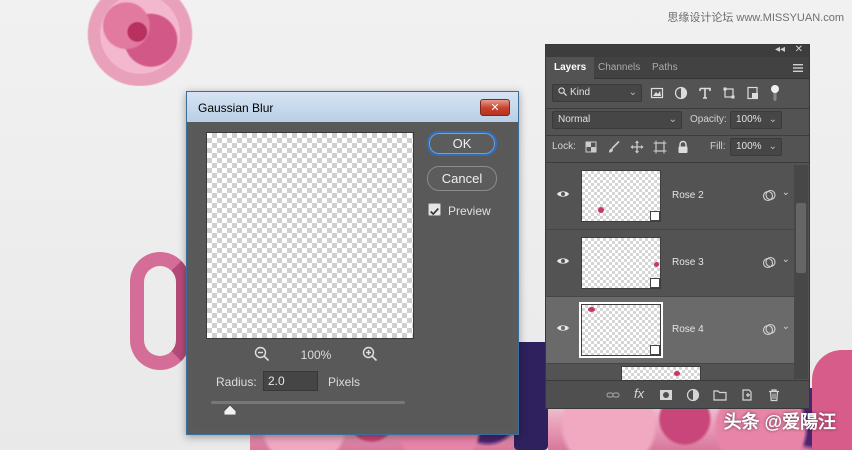 This screenshot has height=450, width=852. What do you see at coordinates (708, 119) in the screenshot?
I see `opacity-label: Opacity:` at bounding box center [708, 119].